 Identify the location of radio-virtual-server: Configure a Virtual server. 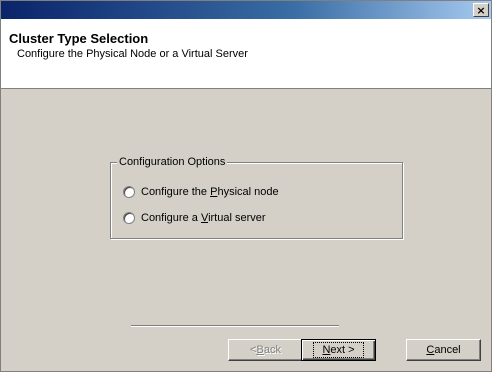
(194, 218).